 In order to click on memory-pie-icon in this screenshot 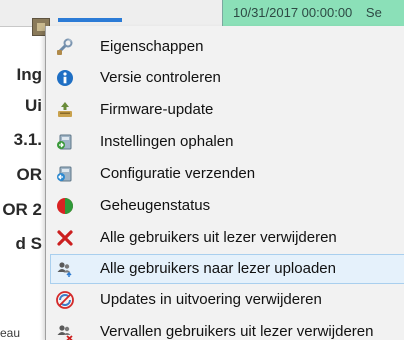, I will do `click(65, 206)`.